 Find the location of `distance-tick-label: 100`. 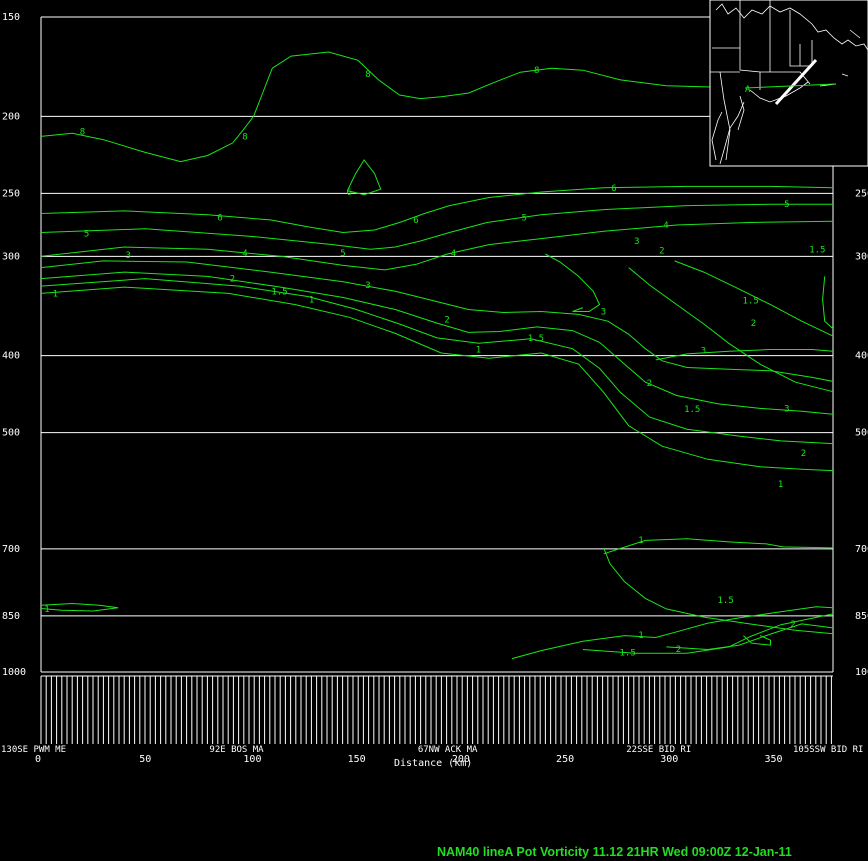

distance-tick-label: 100 is located at coordinates (252, 759).